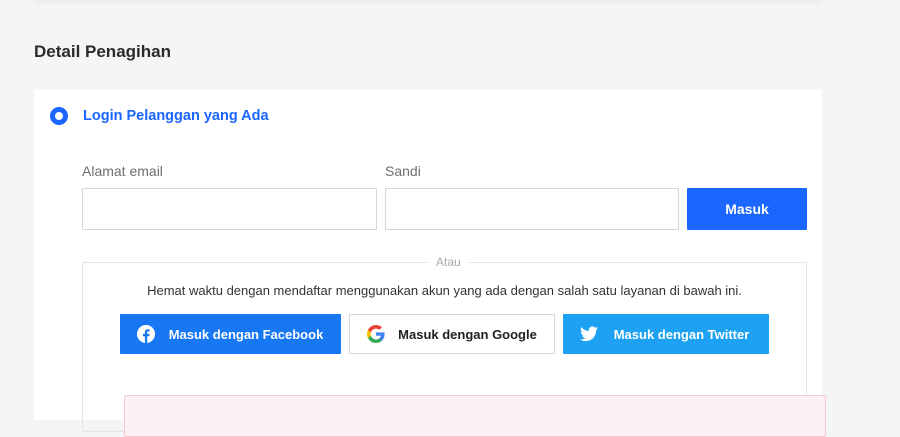  I want to click on twitter-icon, so click(589, 334).